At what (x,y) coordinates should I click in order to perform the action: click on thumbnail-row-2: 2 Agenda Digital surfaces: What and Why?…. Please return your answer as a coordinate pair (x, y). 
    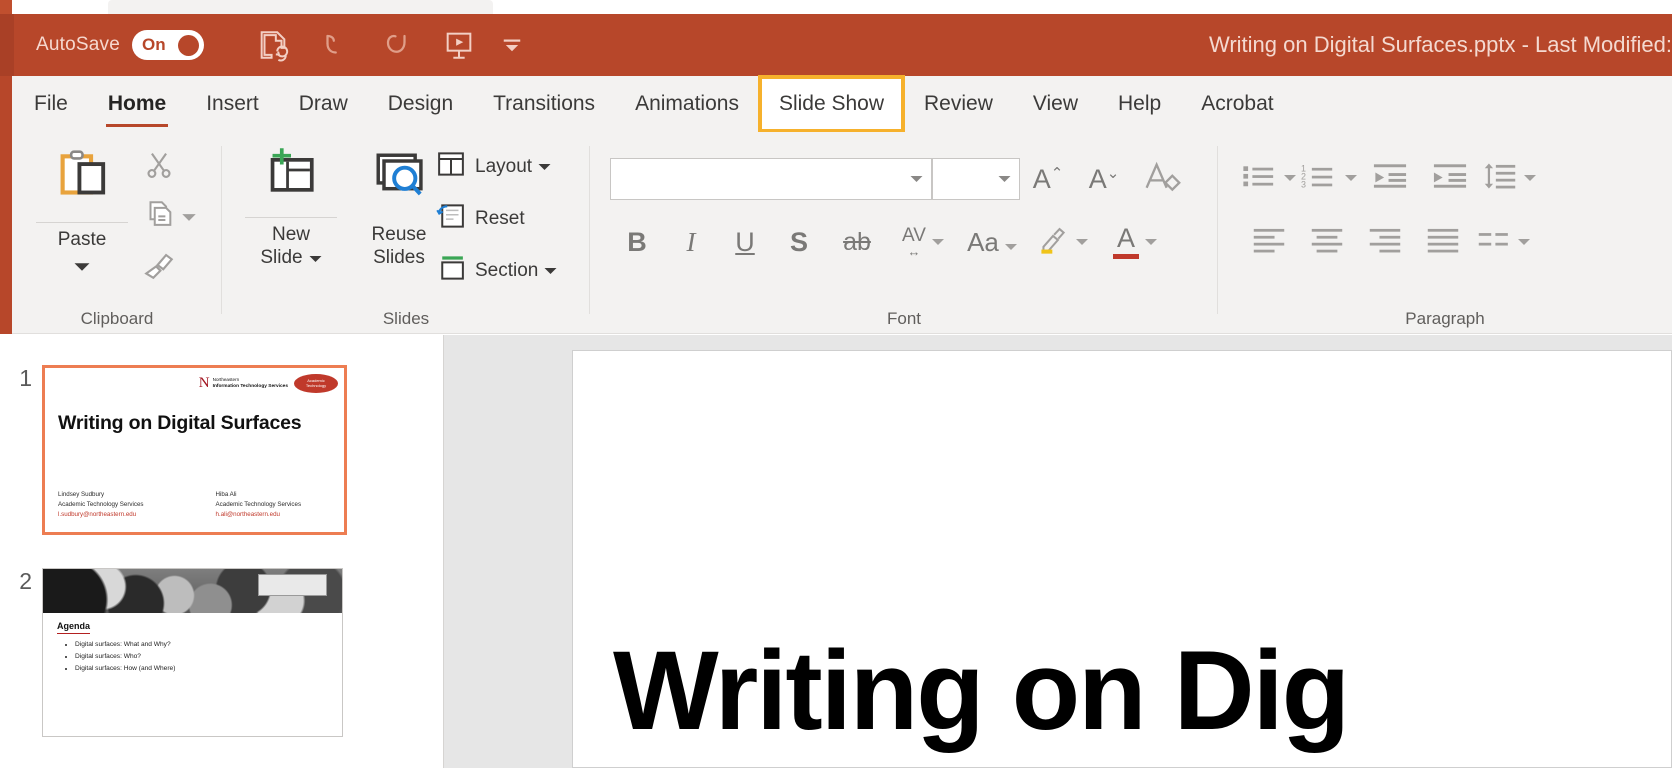
    Looking at the image, I should click on (171, 652).